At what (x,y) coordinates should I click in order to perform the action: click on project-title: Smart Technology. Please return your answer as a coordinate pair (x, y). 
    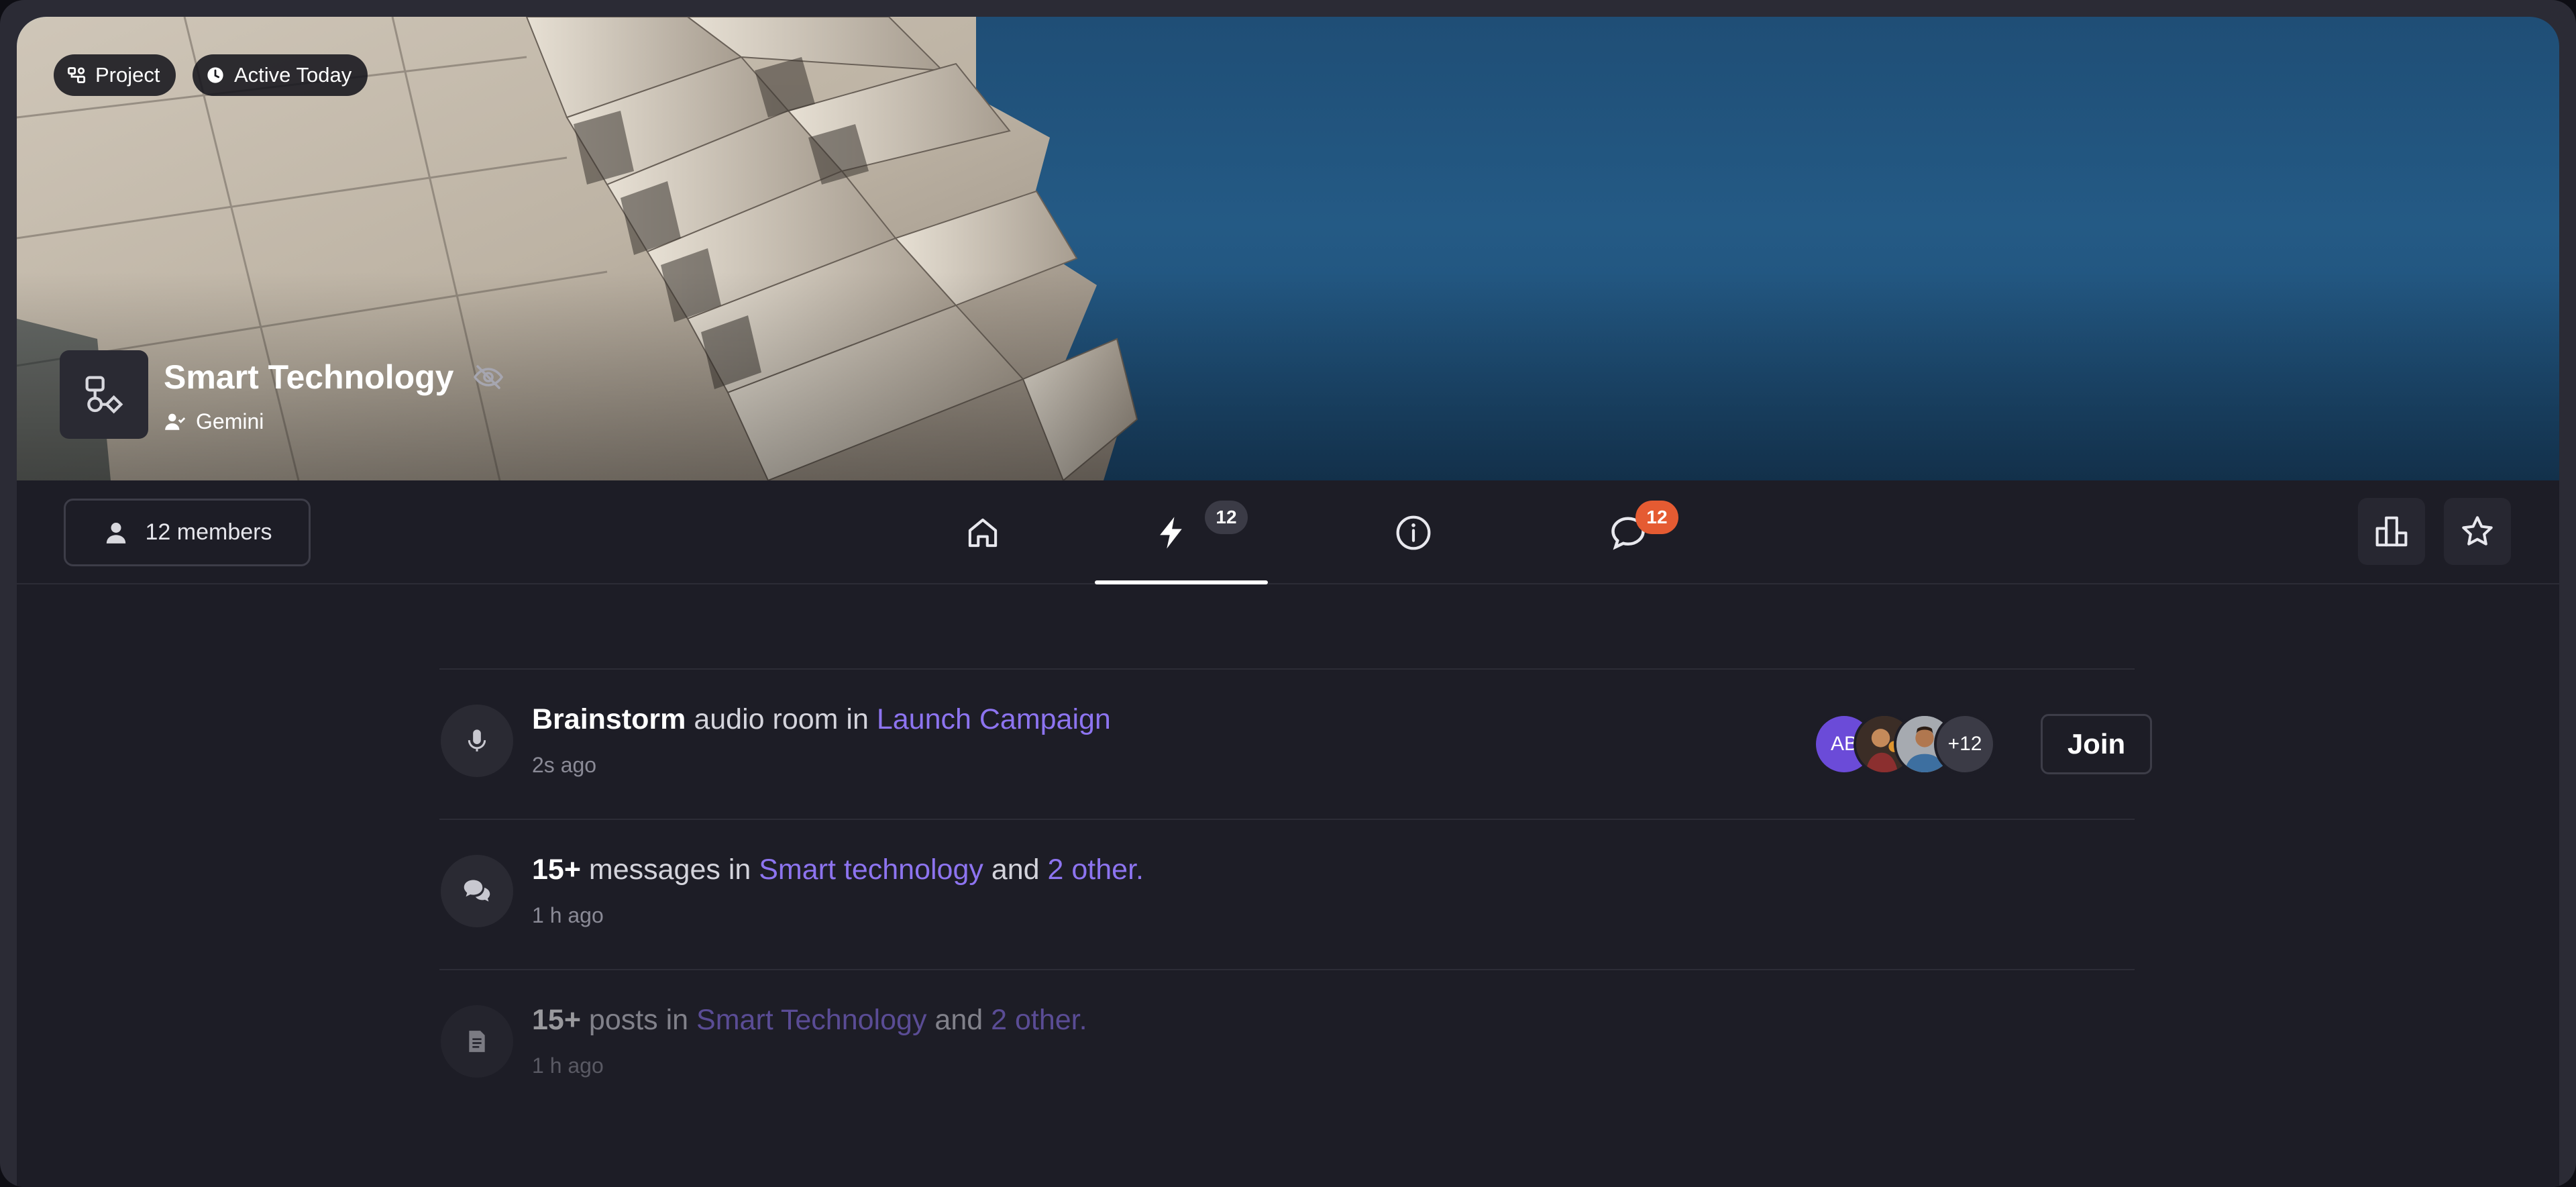
    Looking at the image, I should click on (309, 377).